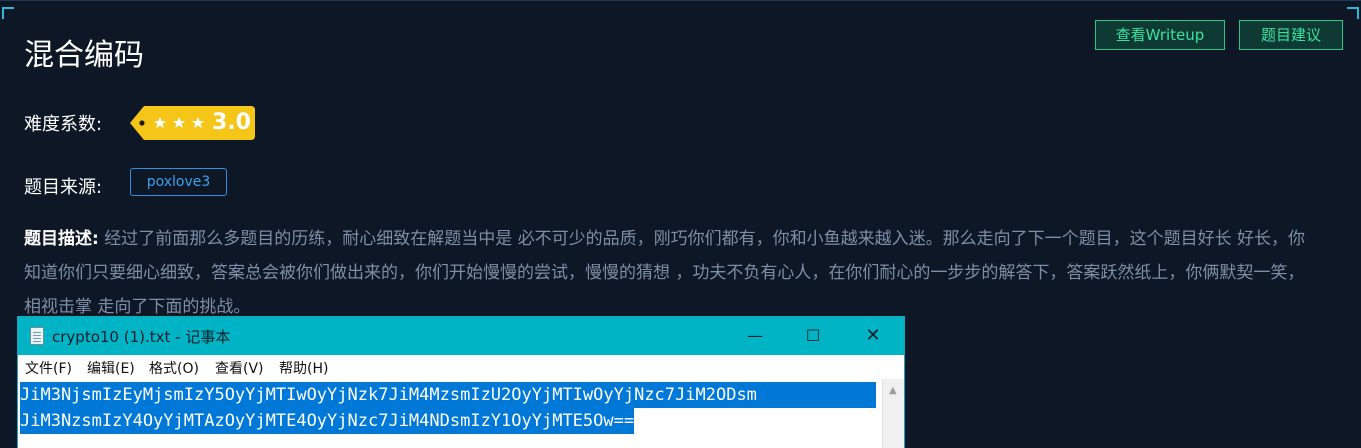 This screenshot has height=448, width=1361. I want to click on description-label: 题目描述:, so click(61, 239).